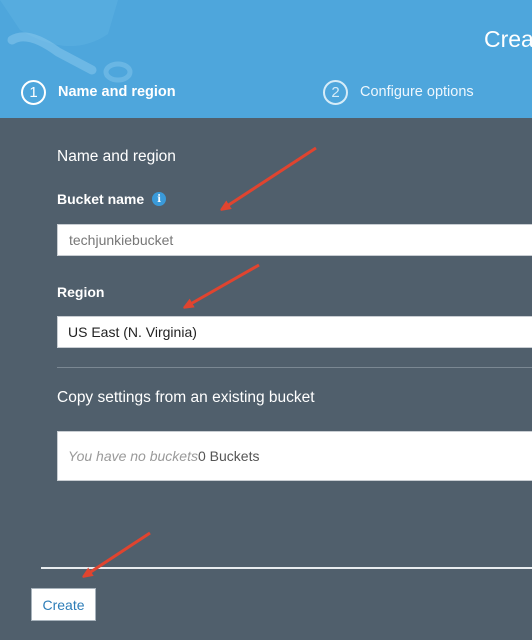  Describe the element at coordinates (229, 456) in the screenshot. I see `bucket-count: 0 Buckets` at that location.